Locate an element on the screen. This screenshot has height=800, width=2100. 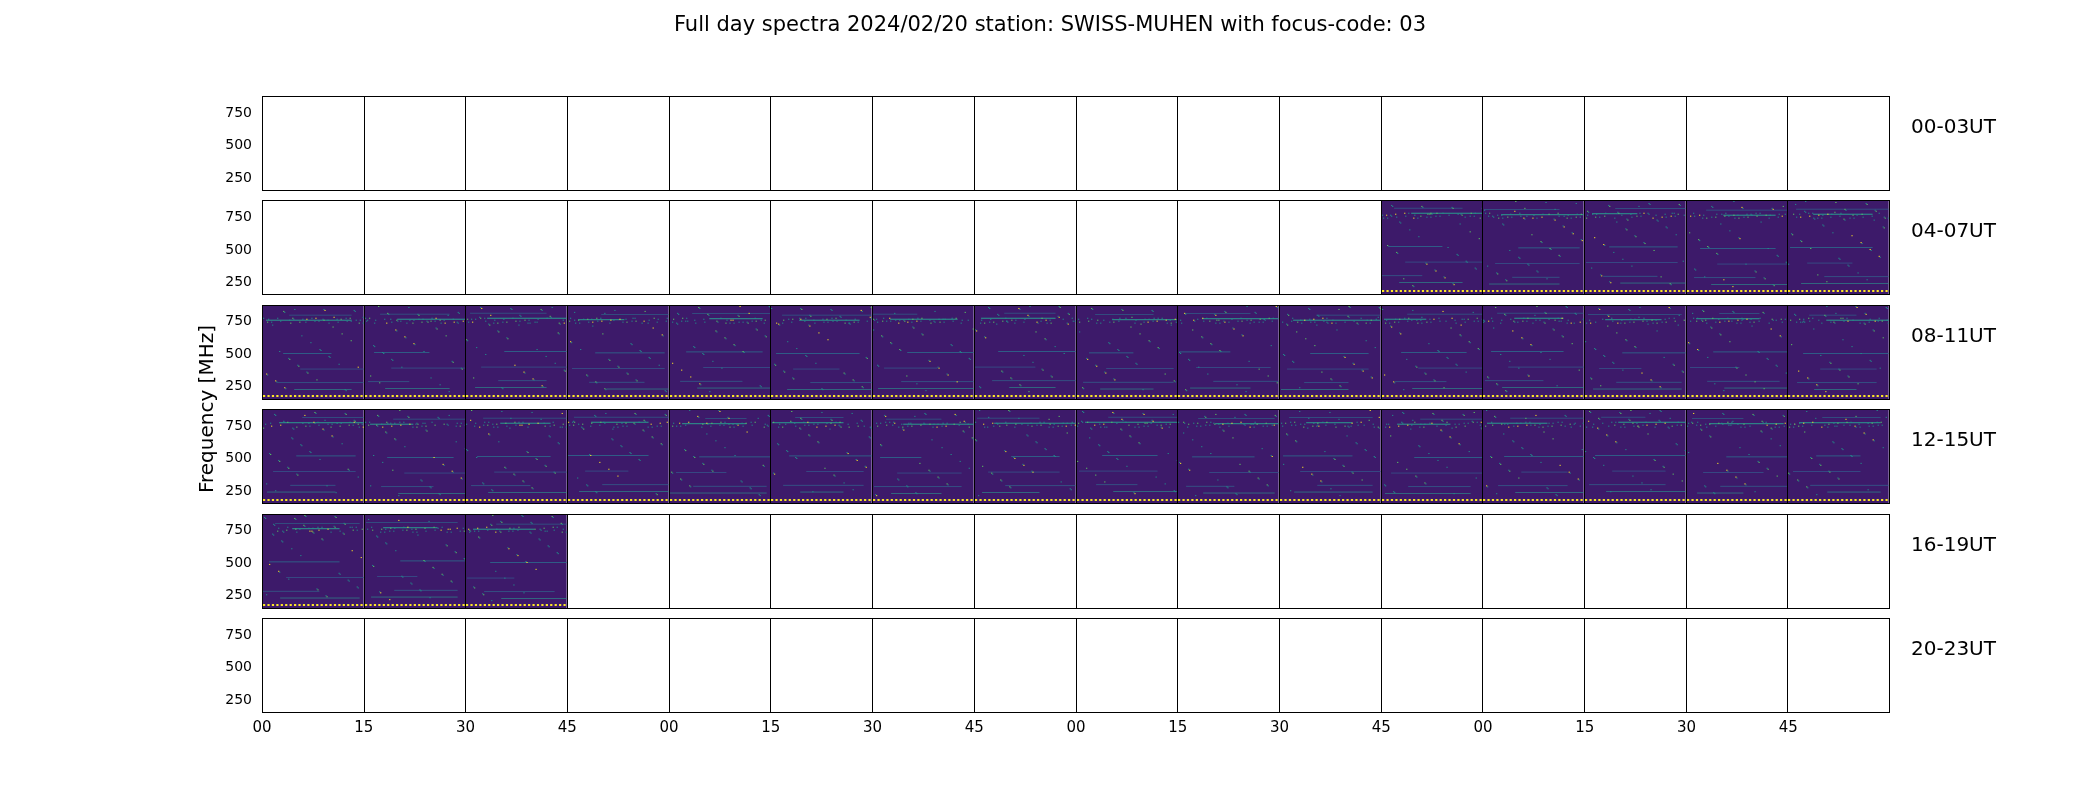
row-label: 00-03UT is located at coordinates (1953, 126).